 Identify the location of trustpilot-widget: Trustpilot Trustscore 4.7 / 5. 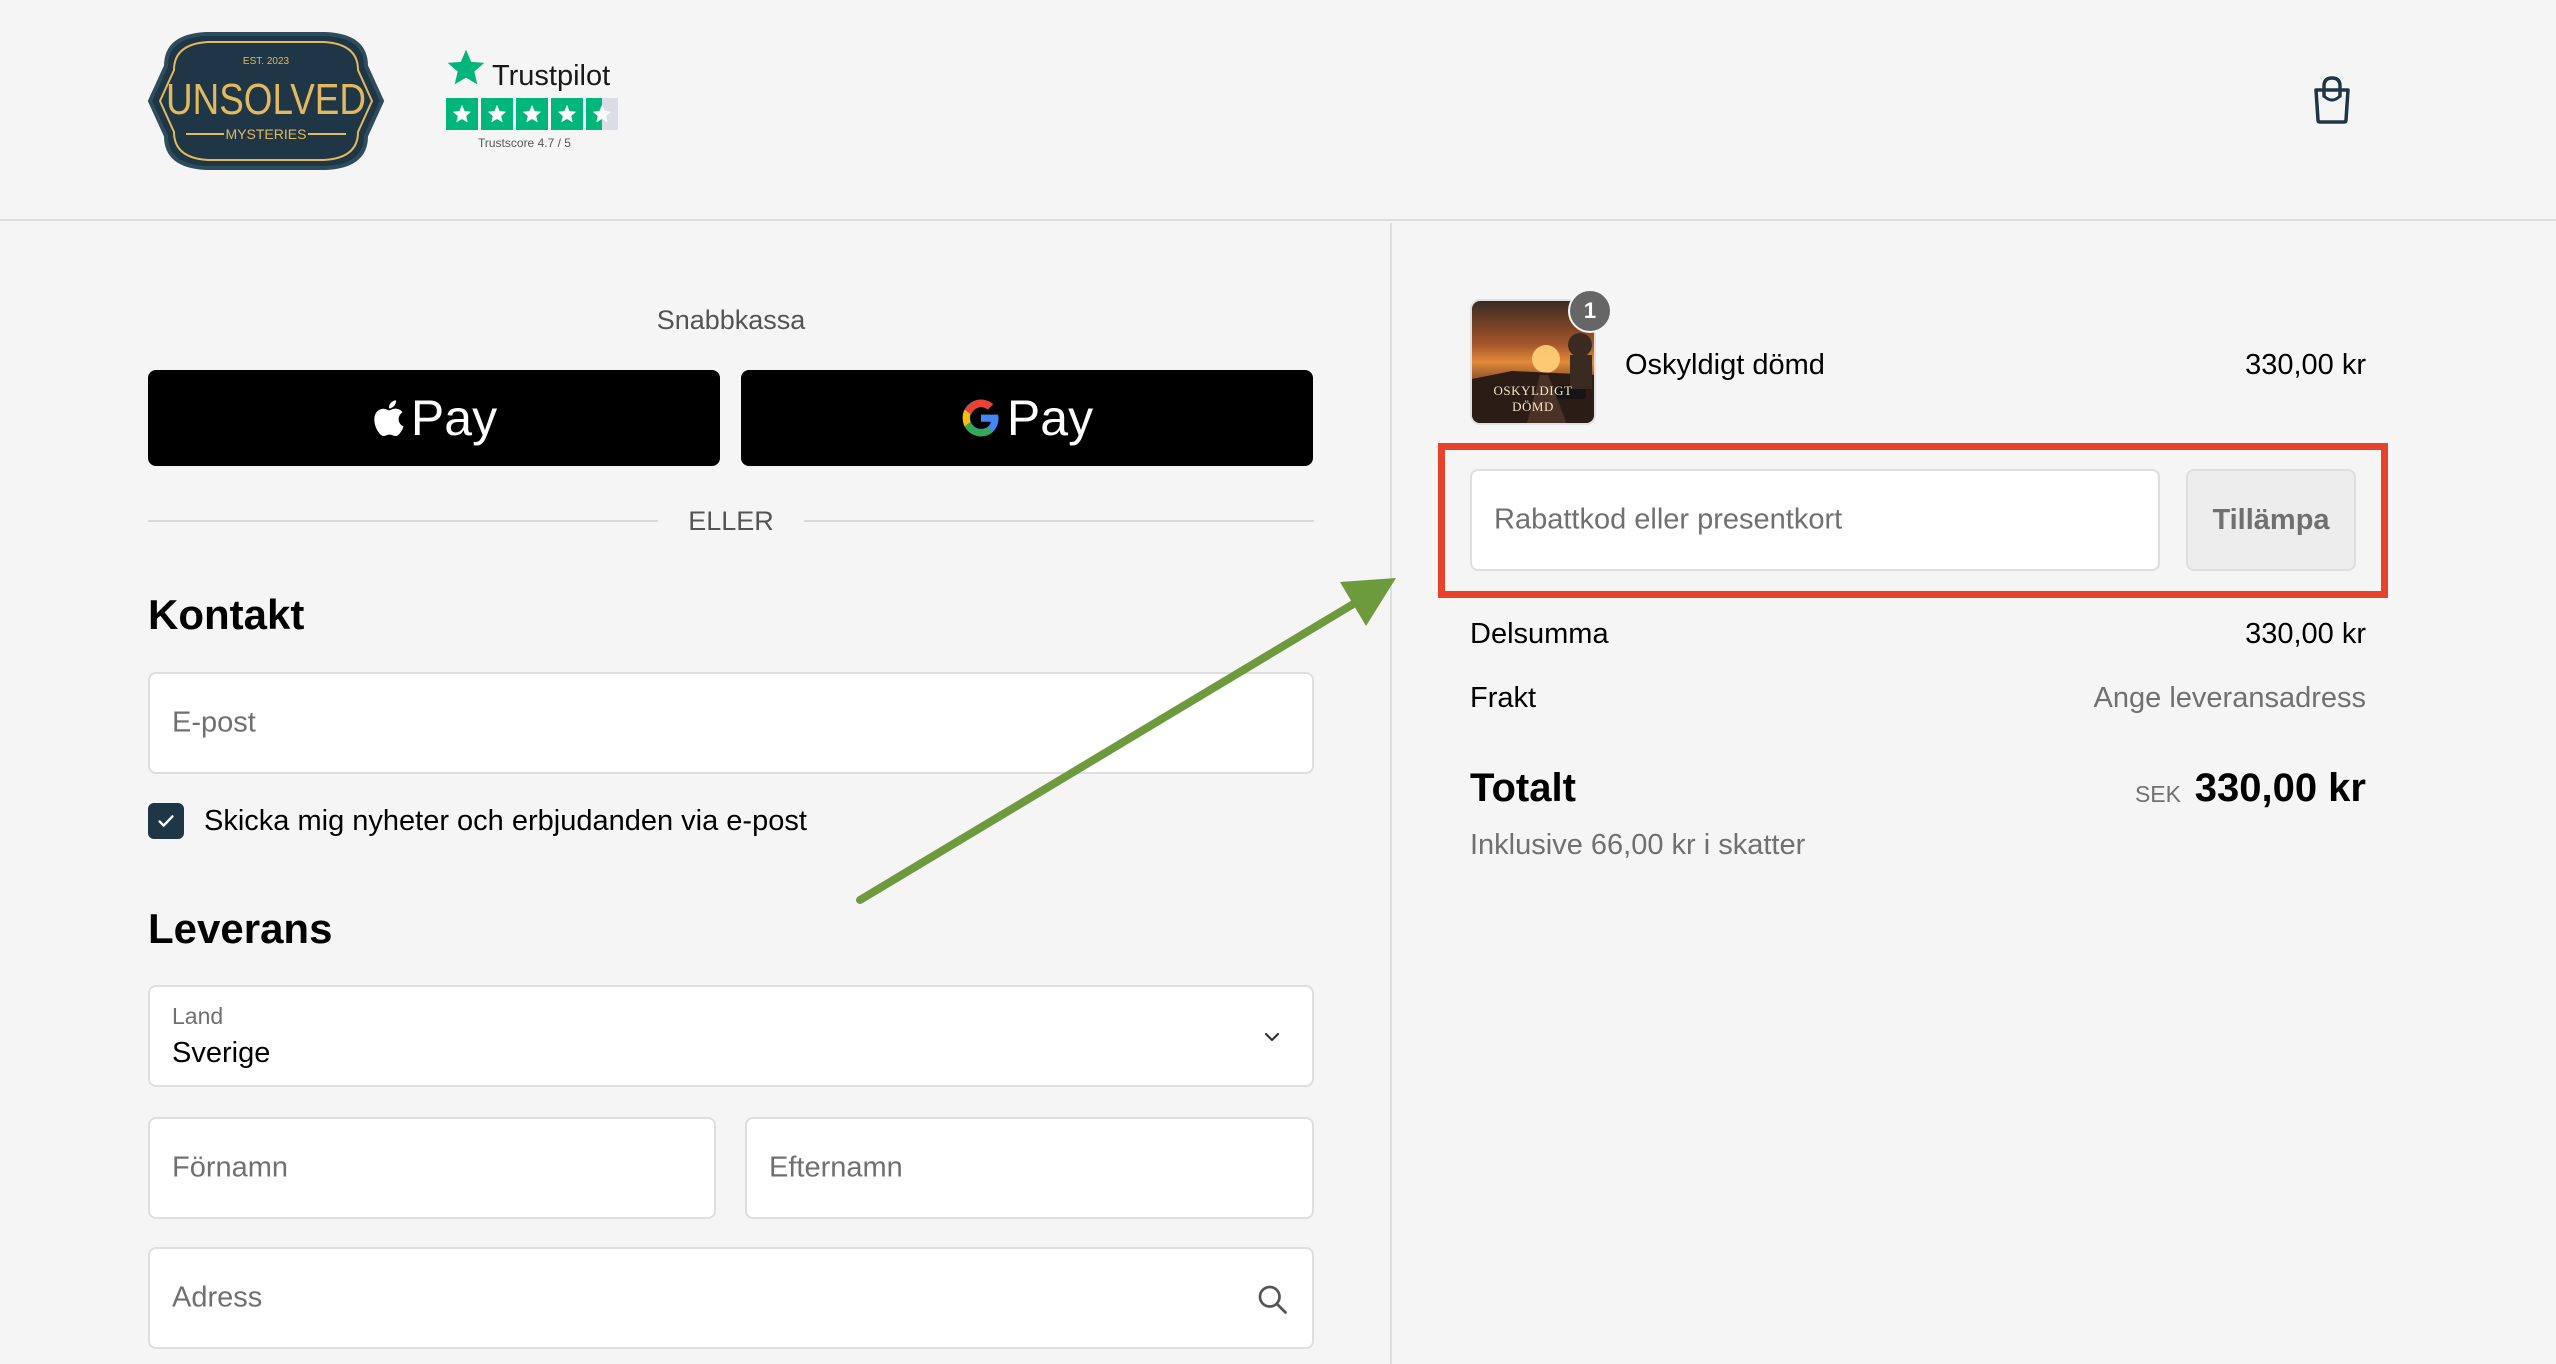
(536, 103).